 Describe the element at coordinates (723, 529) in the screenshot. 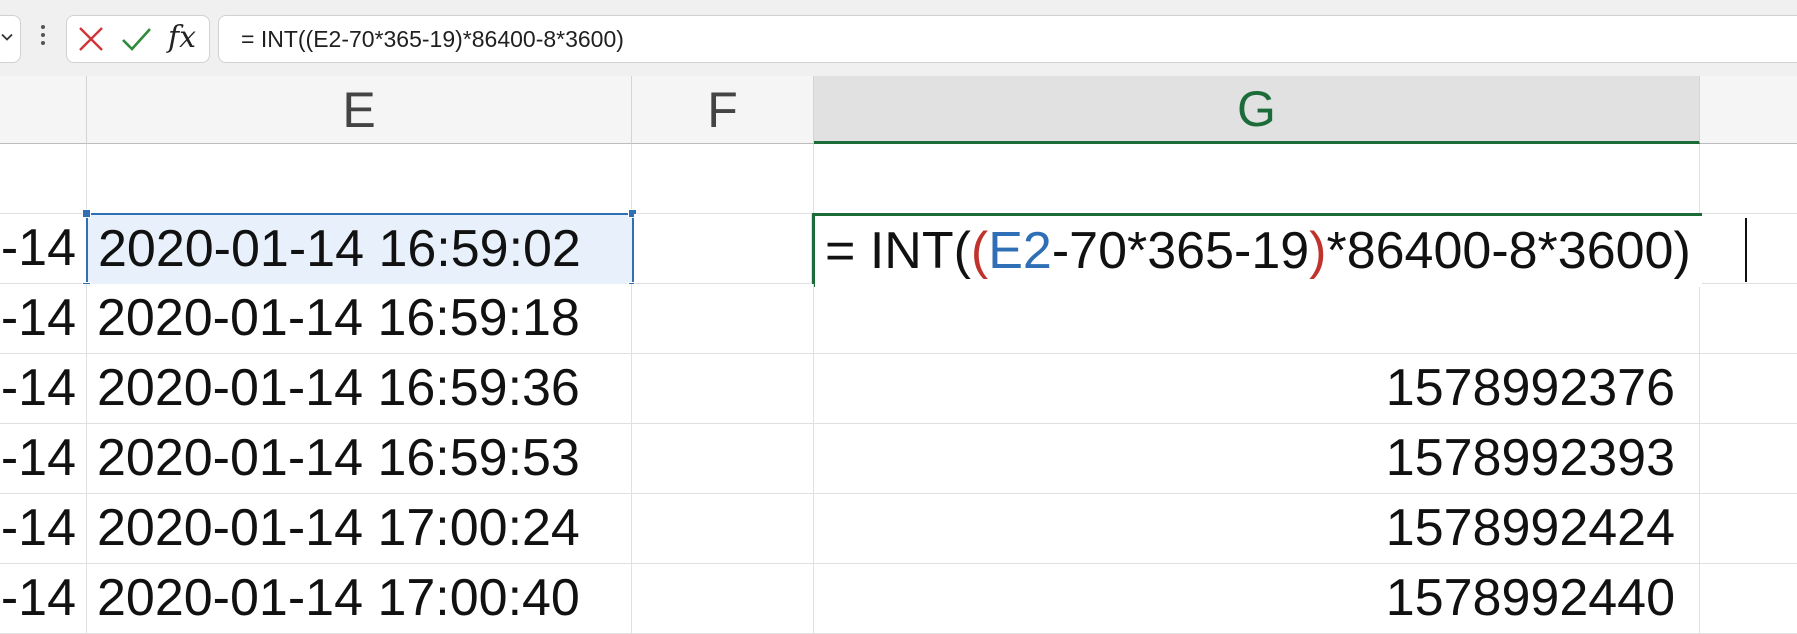

I see `cell-f6` at that location.